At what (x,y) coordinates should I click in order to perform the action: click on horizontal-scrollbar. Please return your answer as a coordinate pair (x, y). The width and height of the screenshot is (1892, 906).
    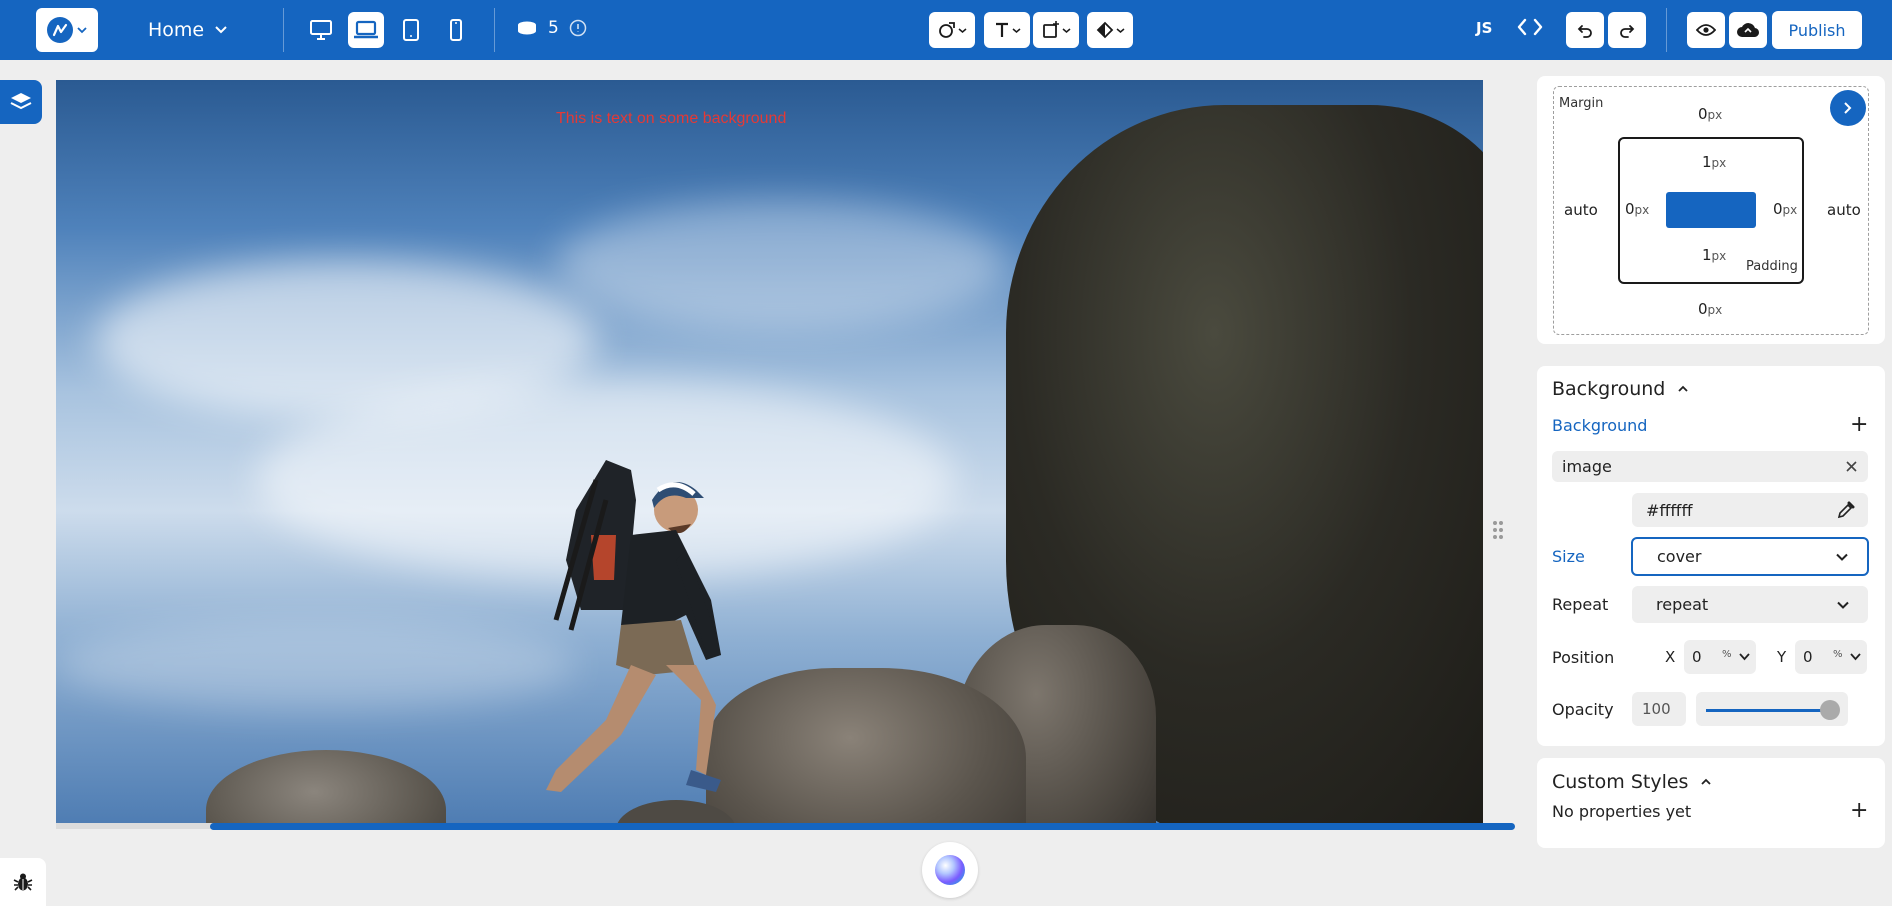
    Looking at the image, I should click on (862, 826).